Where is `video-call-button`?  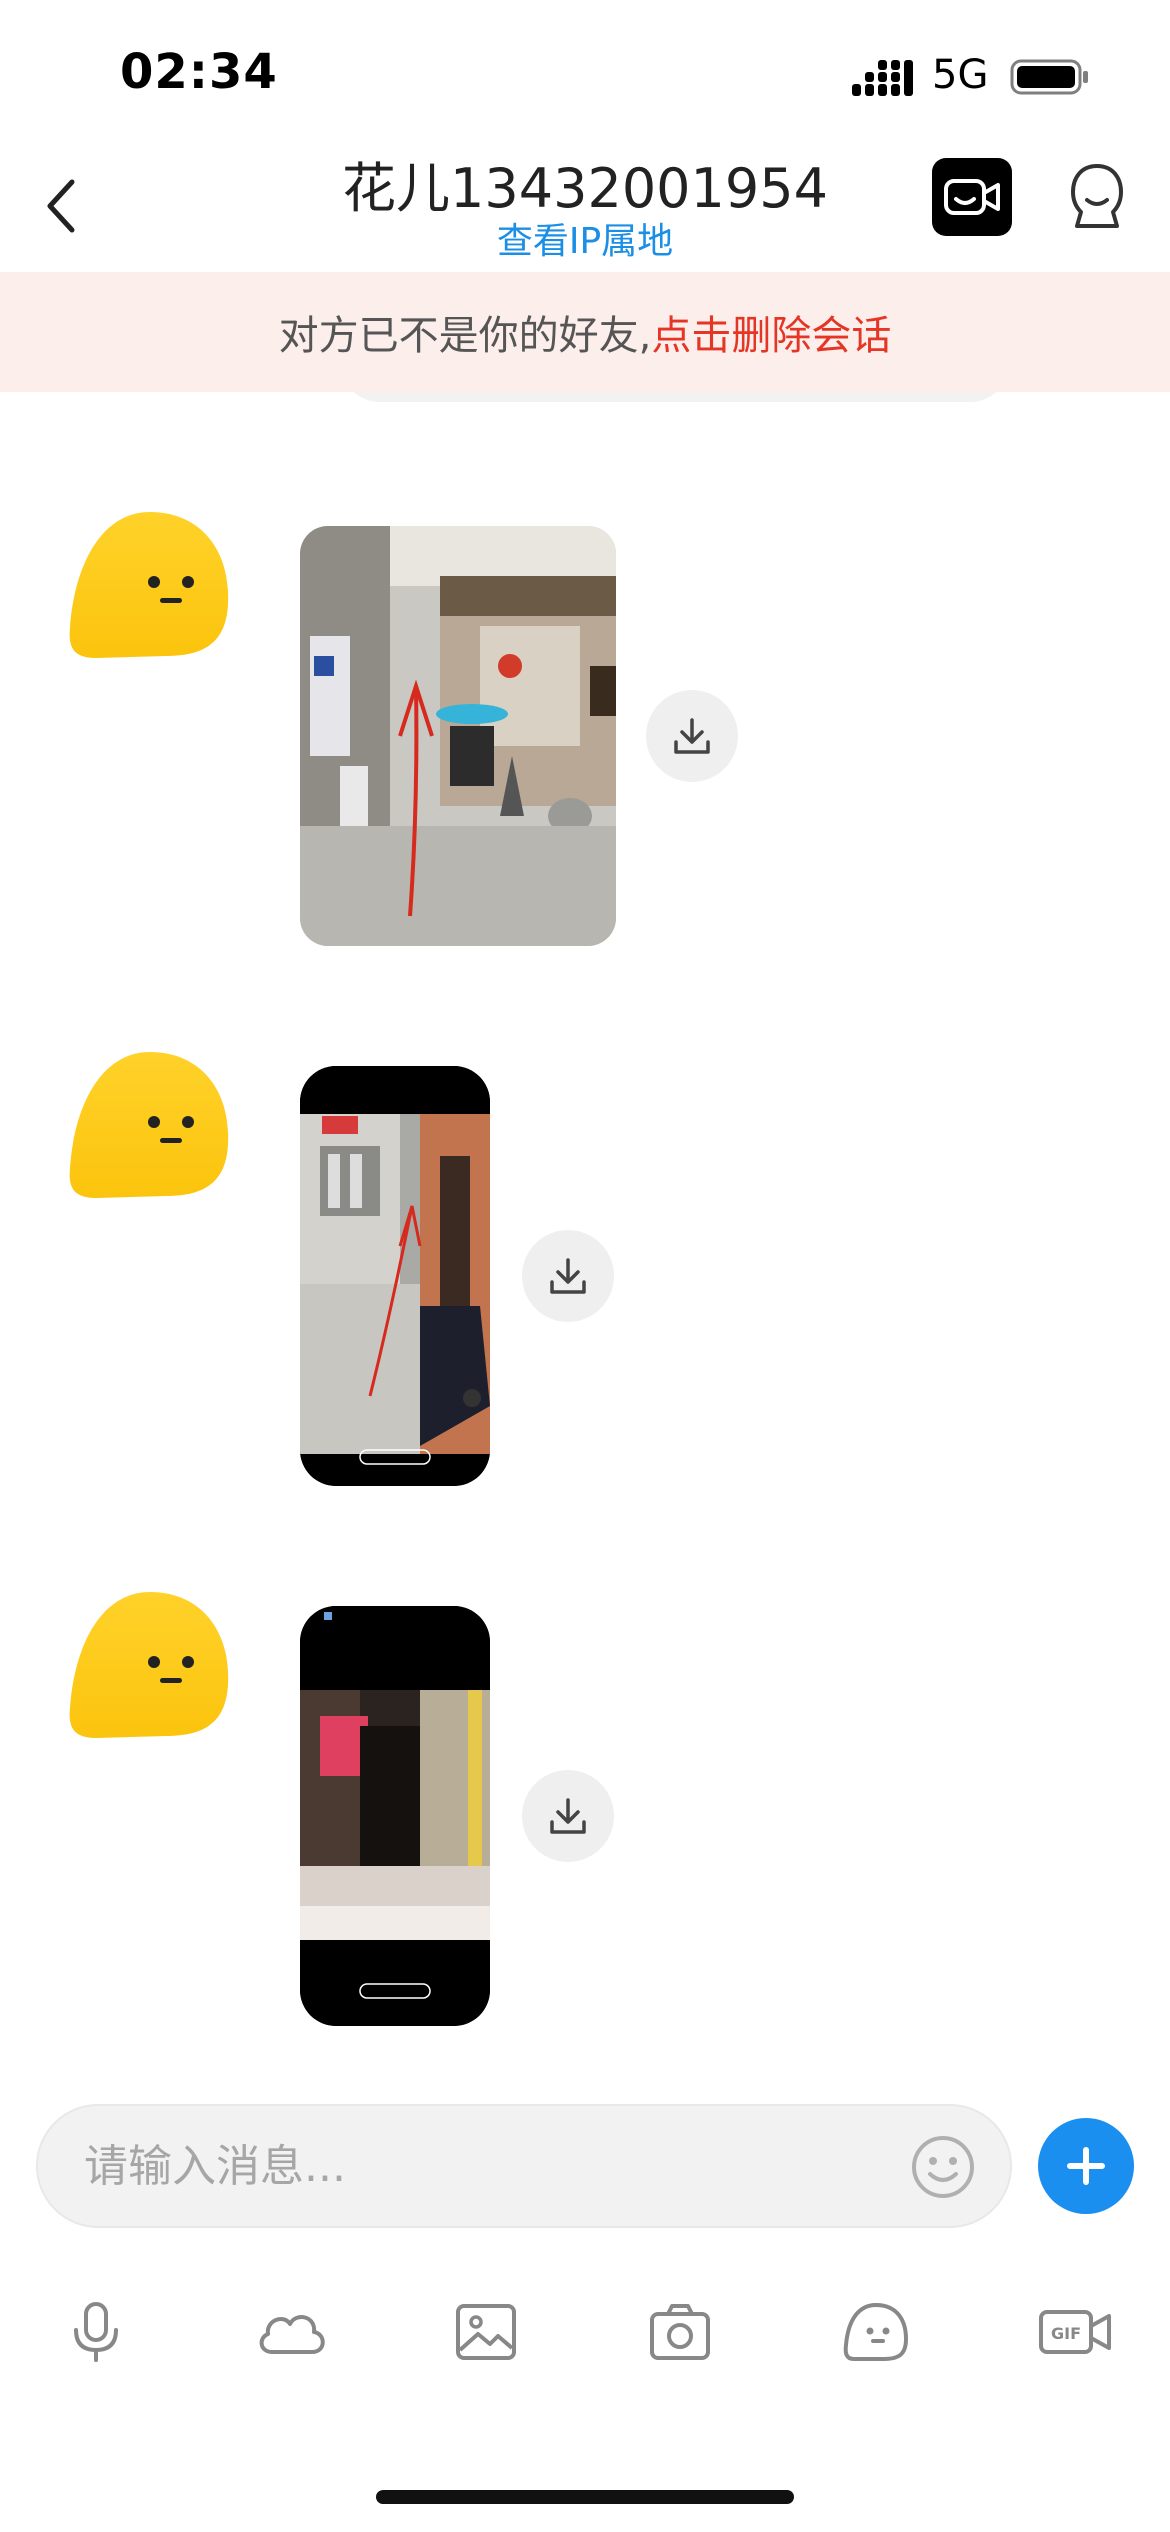
video-call-button is located at coordinates (972, 197).